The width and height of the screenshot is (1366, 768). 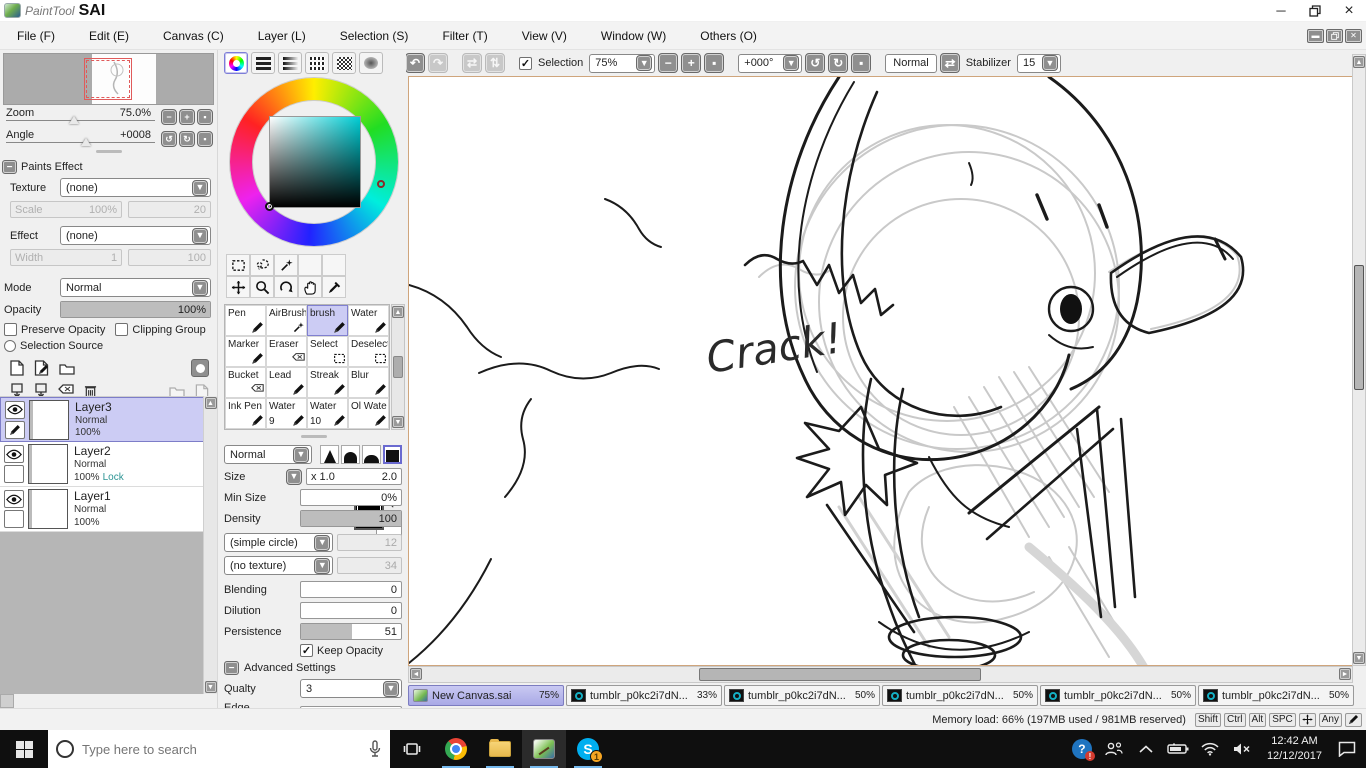 What do you see at coordinates (245, 351) in the screenshot?
I see `tool-marker: Marker` at bounding box center [245, 351].